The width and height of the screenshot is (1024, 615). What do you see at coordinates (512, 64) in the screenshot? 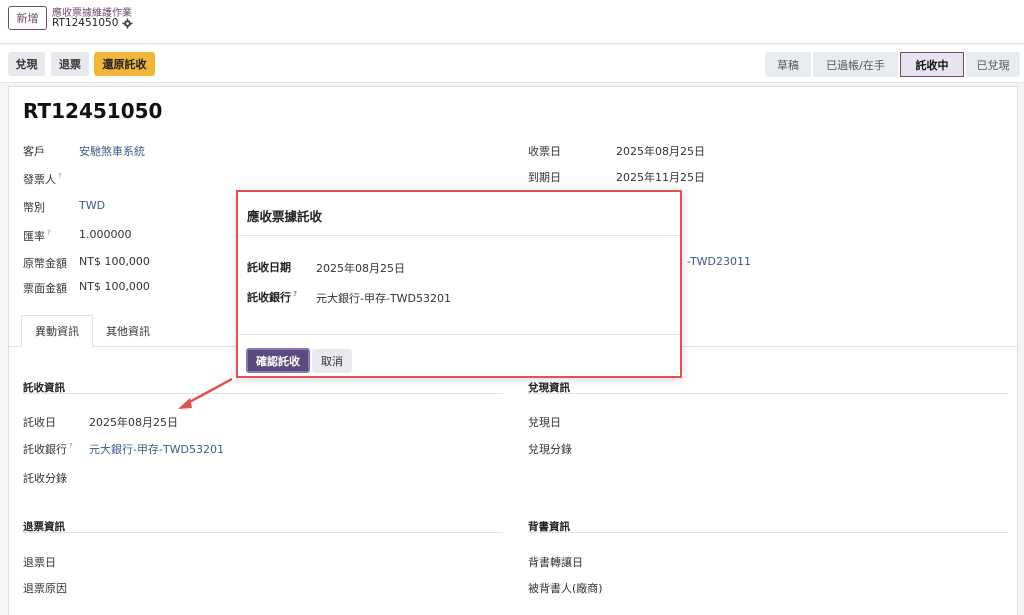
I see `action-row: 兌現 退票 還原託收 草稿 已過帳/在手 託收中 已兌現` at bounding box center [512, 64].